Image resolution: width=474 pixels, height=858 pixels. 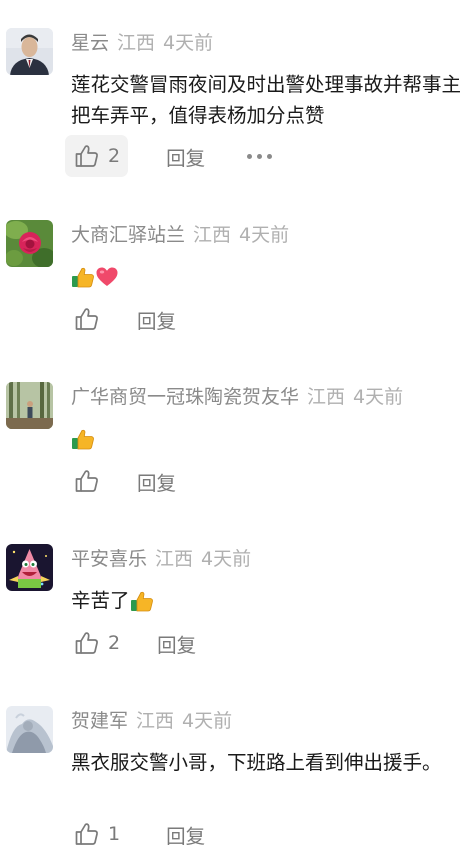 I want to click on user-name: 星云, so click(x=90, y=43).